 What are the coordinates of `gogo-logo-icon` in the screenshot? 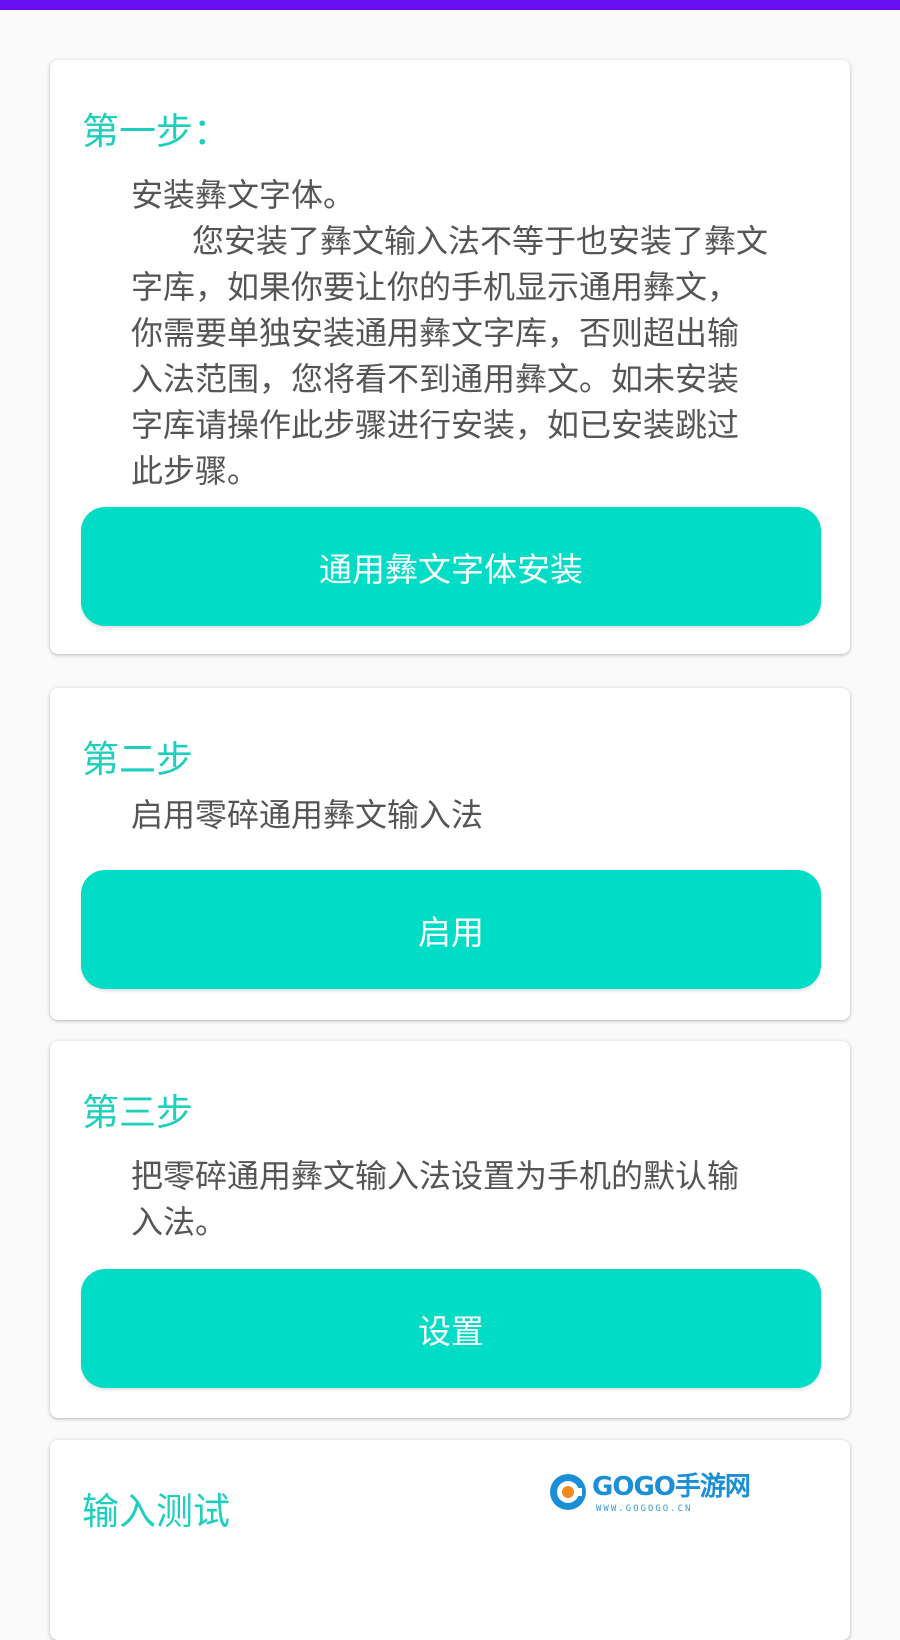 It's located at (568, 1492).